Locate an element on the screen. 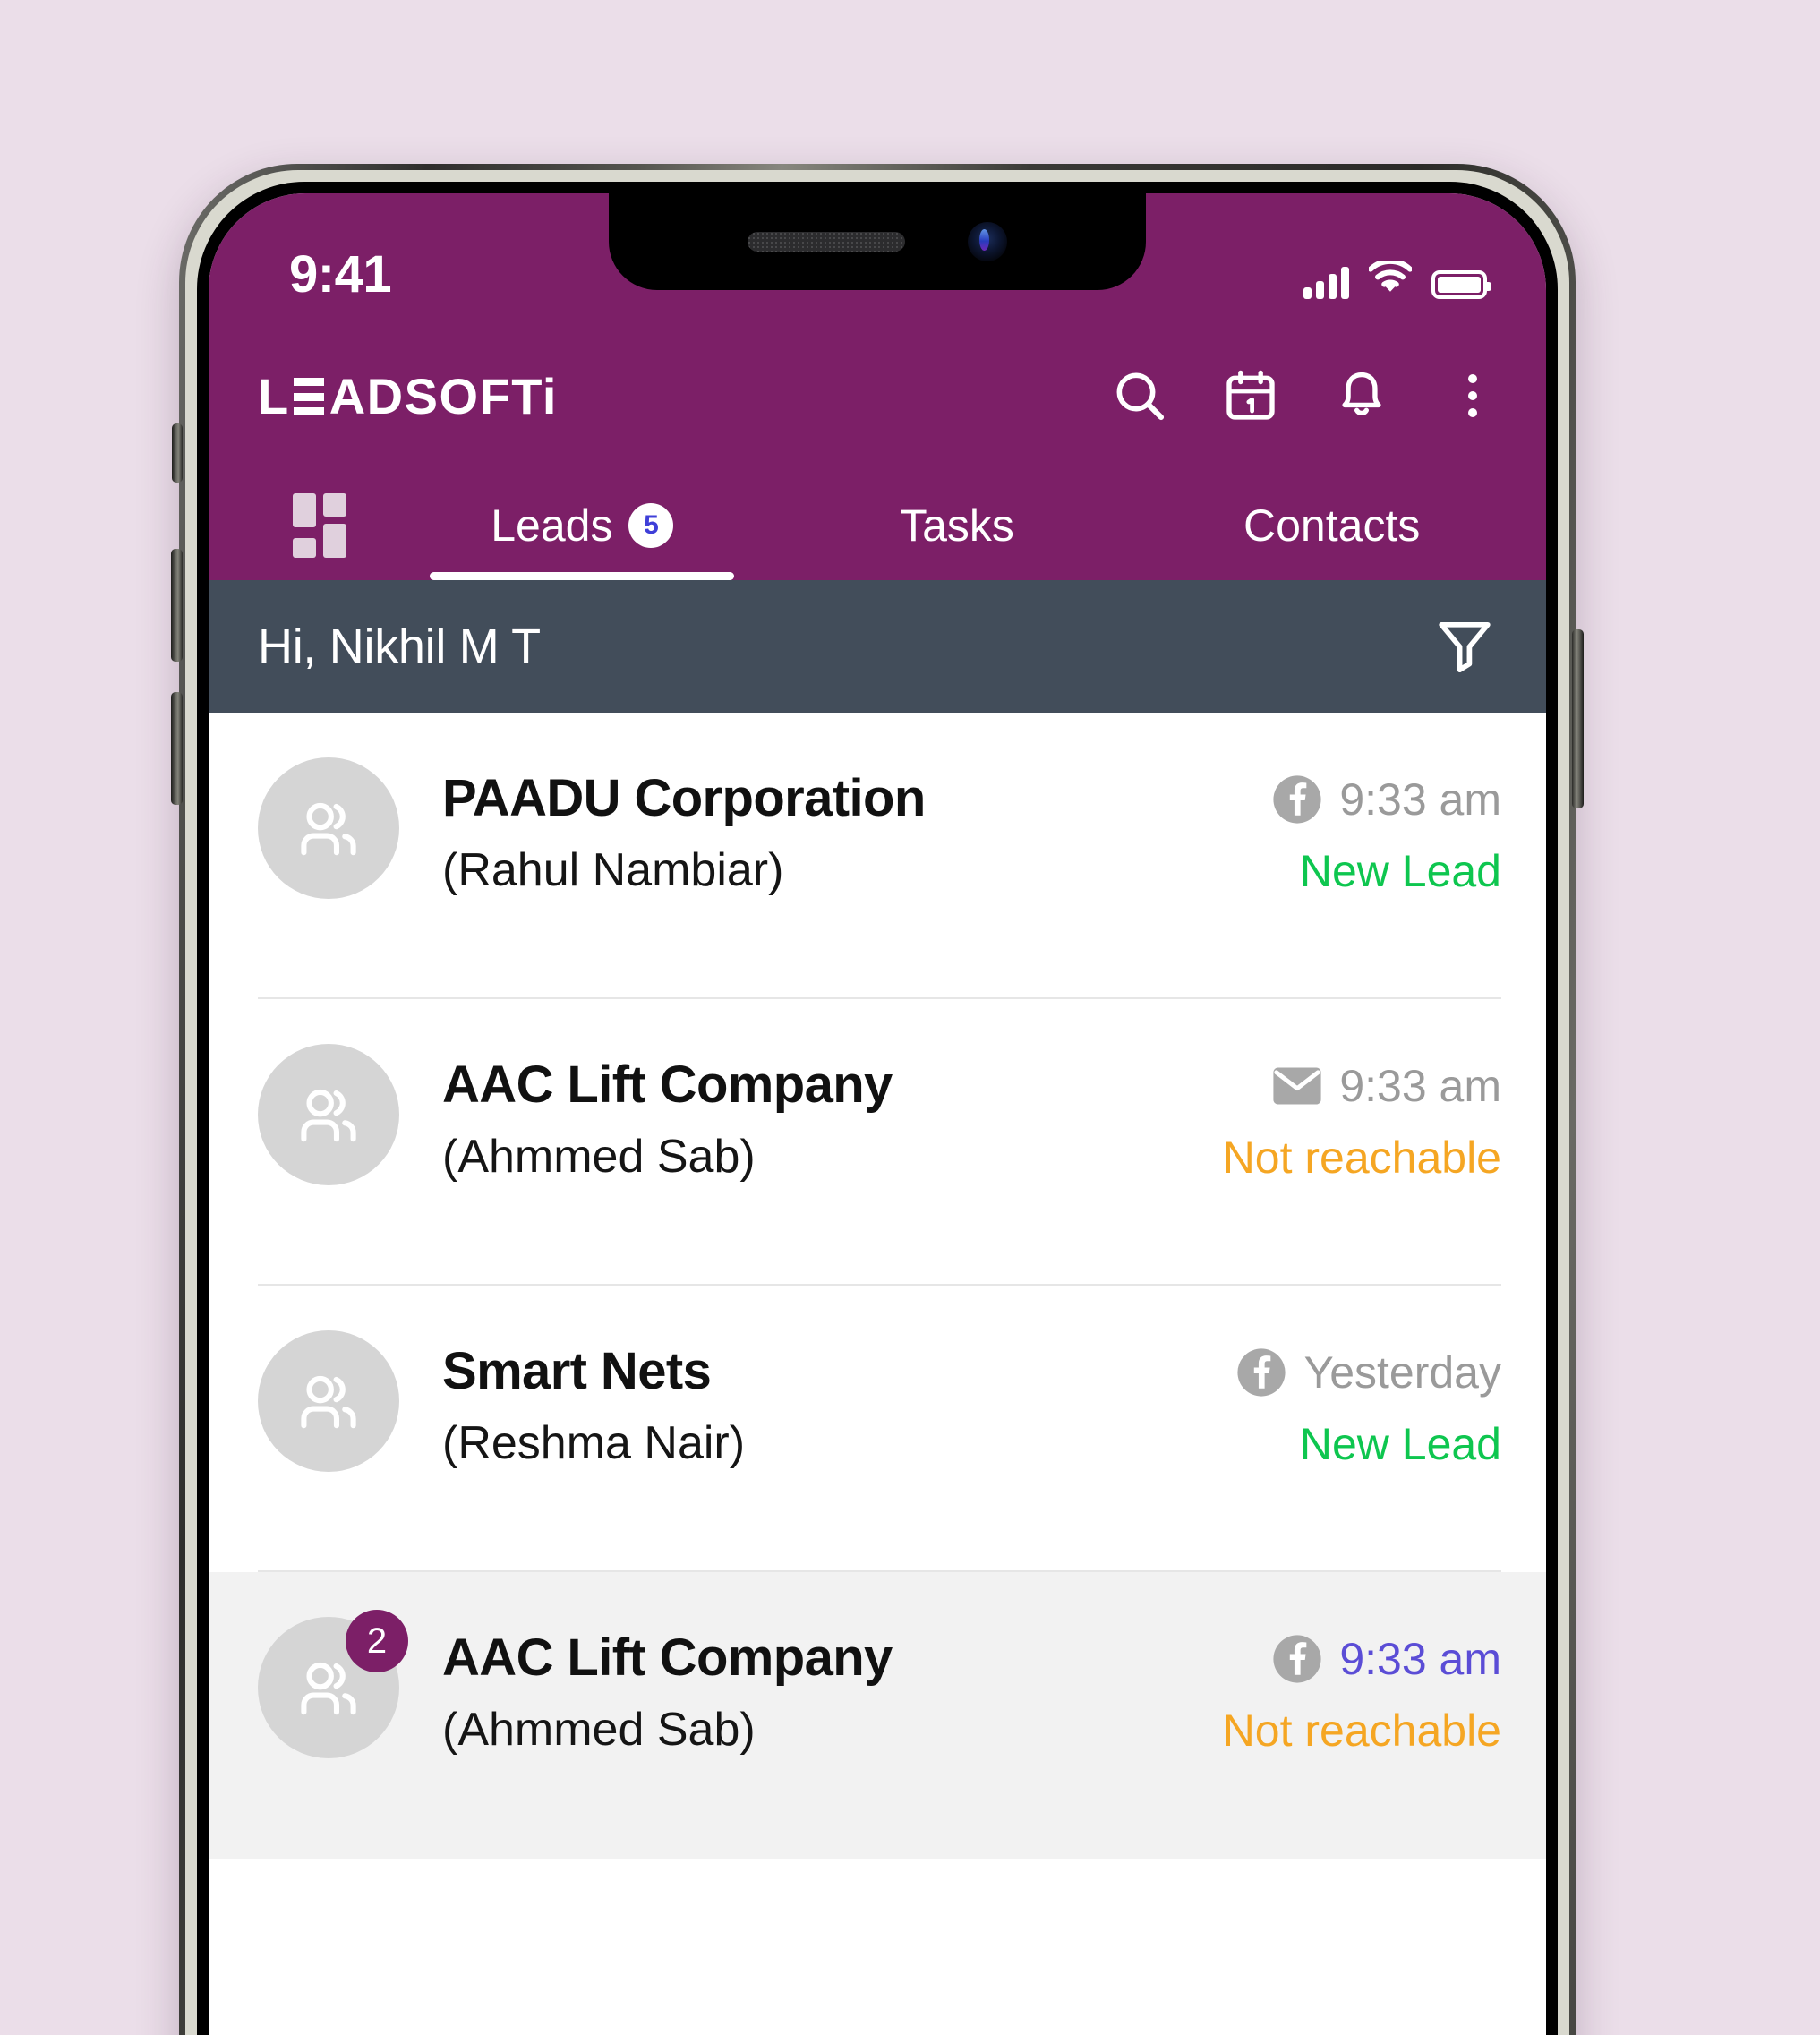  lead-meta: Yesterday New Lead is located at coordinates (1313, 1399).